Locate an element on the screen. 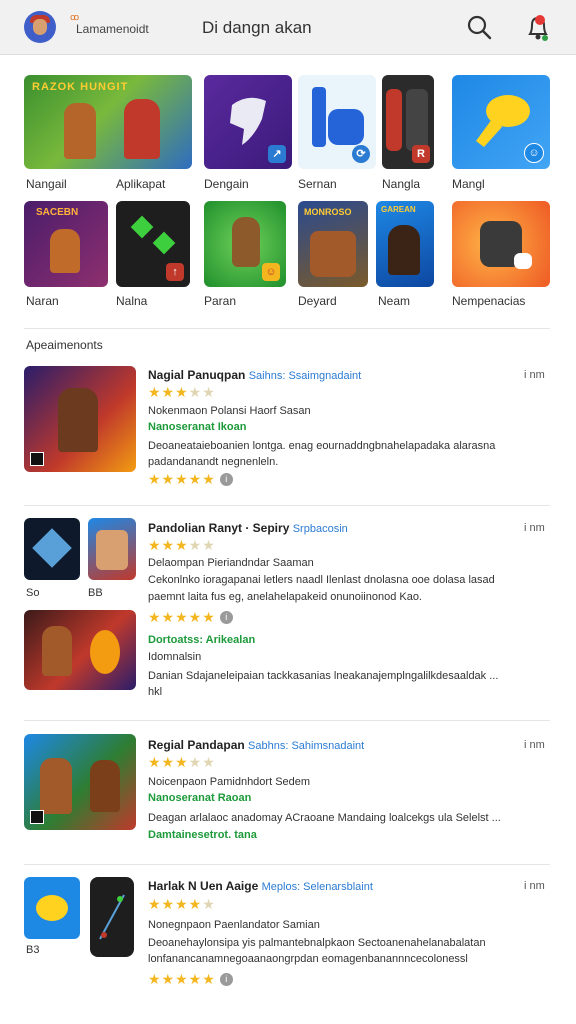 This screenshot has width=576, height=1024. tile-badge: ↗ is located at coordinates (277, 154).